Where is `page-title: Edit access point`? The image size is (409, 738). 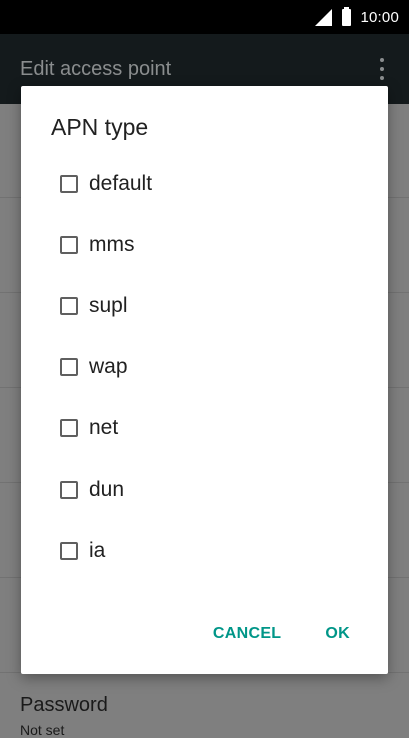
page-title: Edit access point is located at coordinates (96, 68).